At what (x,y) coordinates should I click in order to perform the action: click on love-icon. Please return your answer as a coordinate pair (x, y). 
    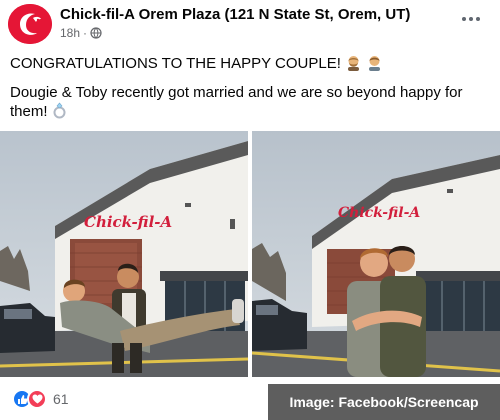
    Looking at the image, I should click on (37, 399).